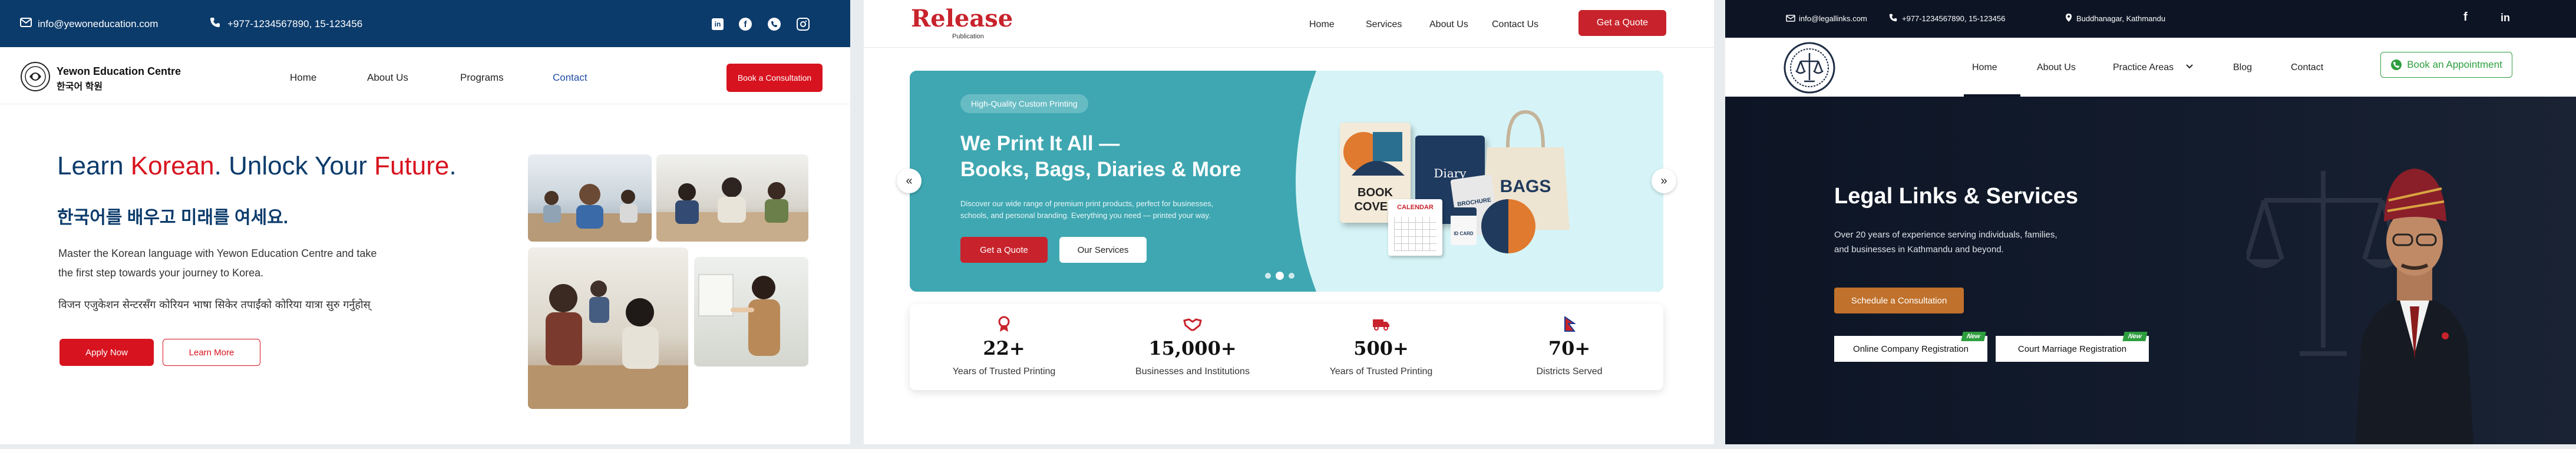 Image resolution: width=2576 pixels, height=449 pixels. Describe the element at coordinates (909, 181) in the screenshot. I see `carousel-prev-button: «` at that location.